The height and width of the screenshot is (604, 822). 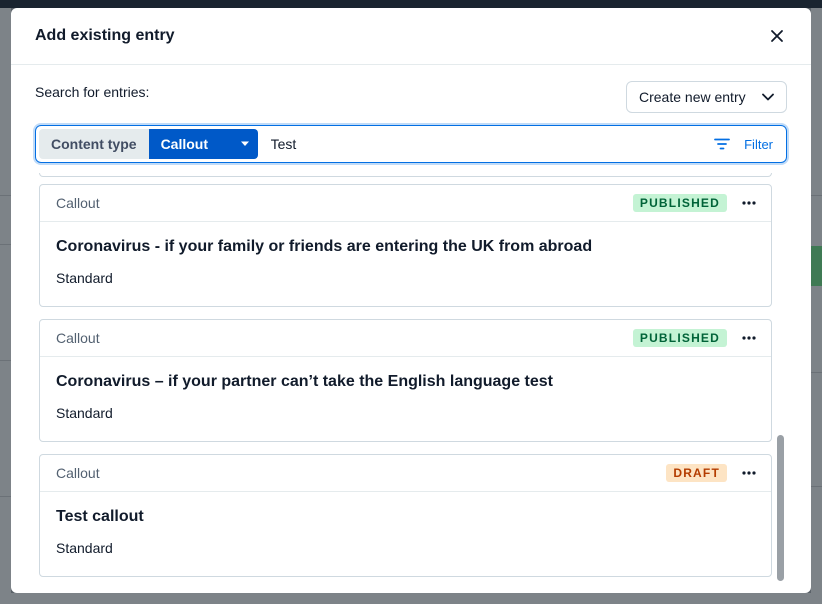 What do you see at coordinates (780, 508) in the screenshot?
I see `scrollbar-thumb` at bounding box center [780, 508].